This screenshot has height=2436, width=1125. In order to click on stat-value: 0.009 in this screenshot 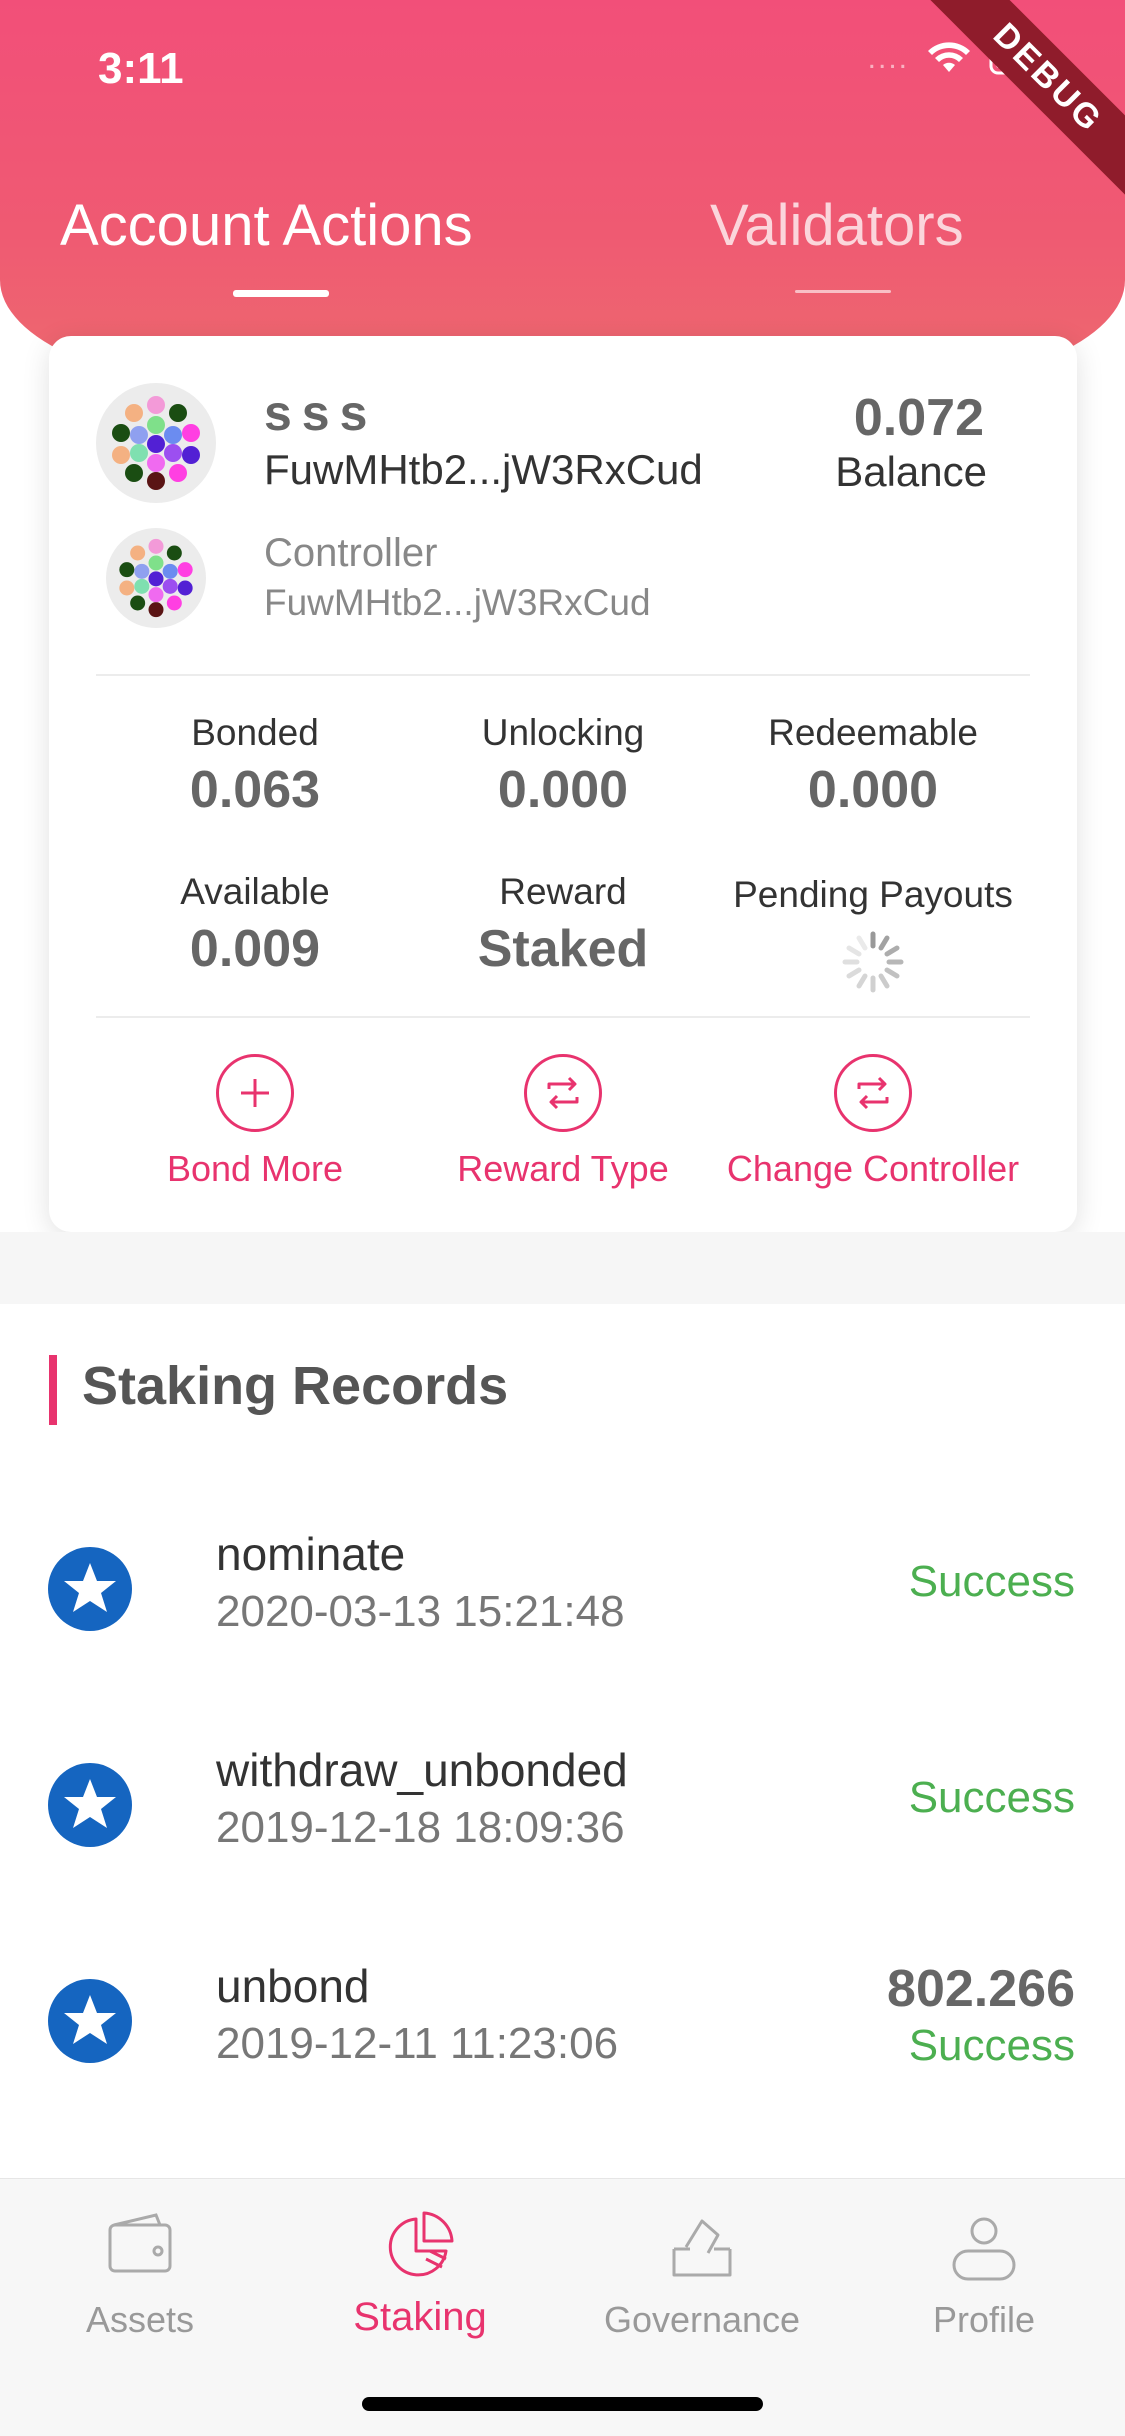, I will do `click(255, 949)`.